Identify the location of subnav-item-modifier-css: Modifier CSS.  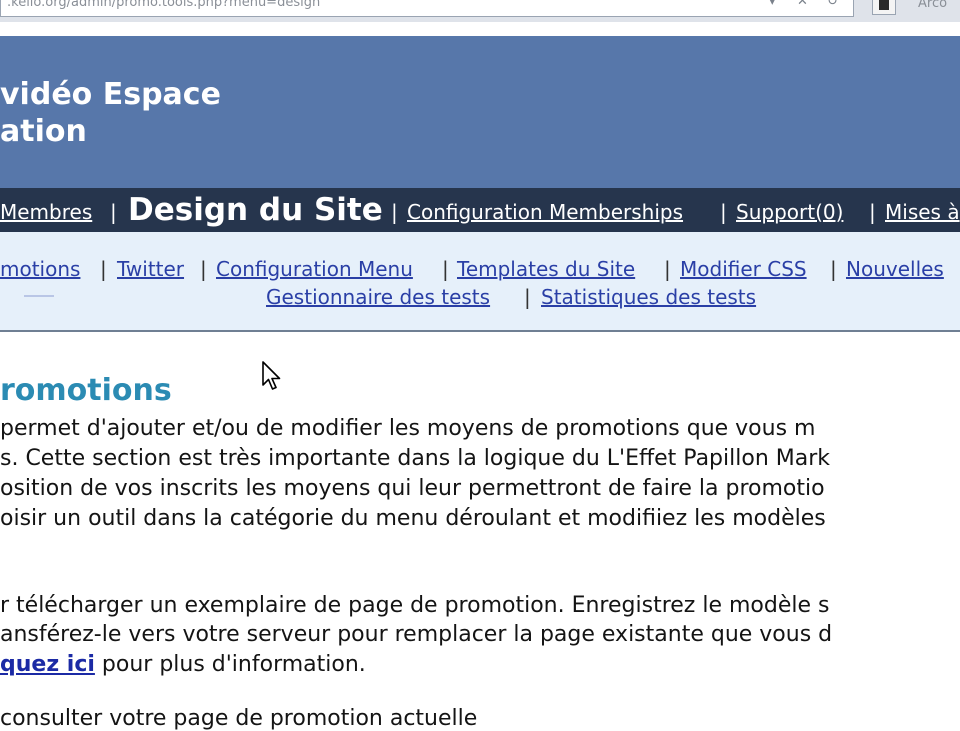
(743, 269).